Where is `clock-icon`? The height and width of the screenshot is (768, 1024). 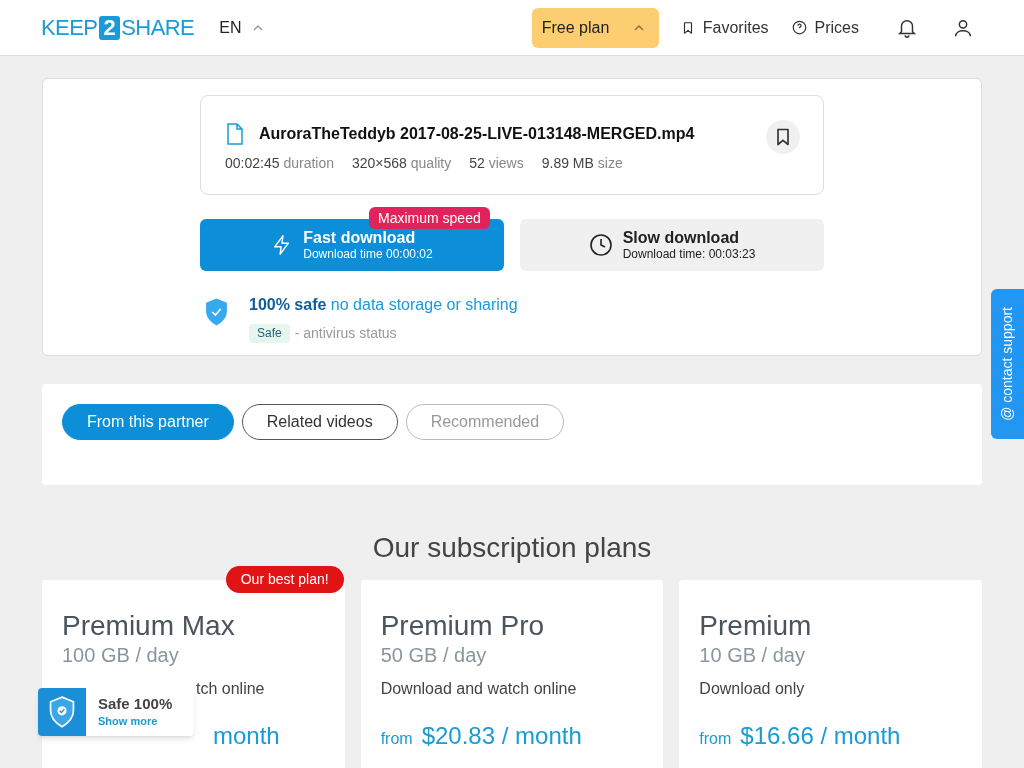 clock-icon is located at coordinates (600, 245).